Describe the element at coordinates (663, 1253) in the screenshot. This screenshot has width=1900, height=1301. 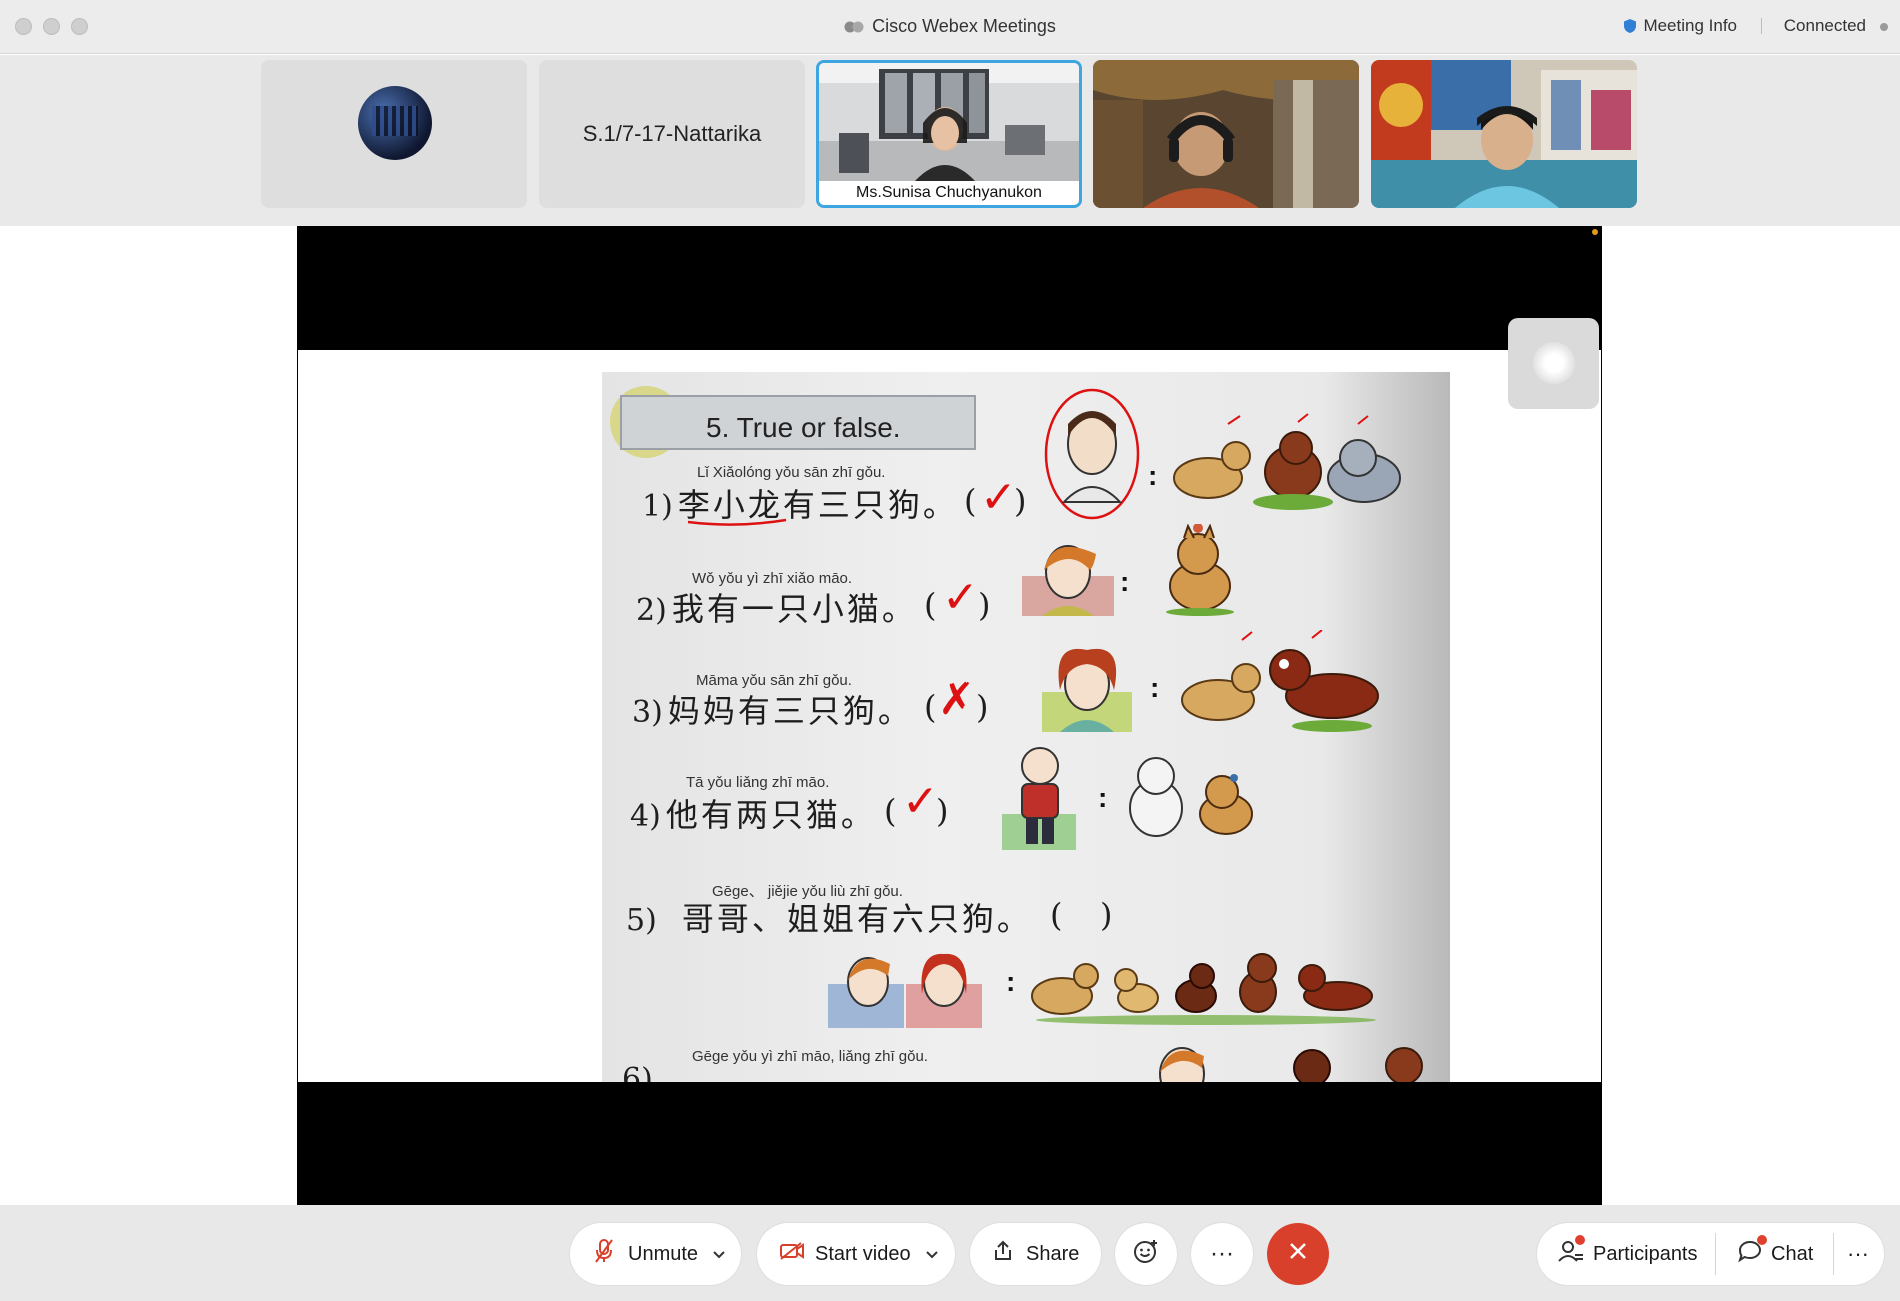
I see `unmute-label: Unmute` at that location.